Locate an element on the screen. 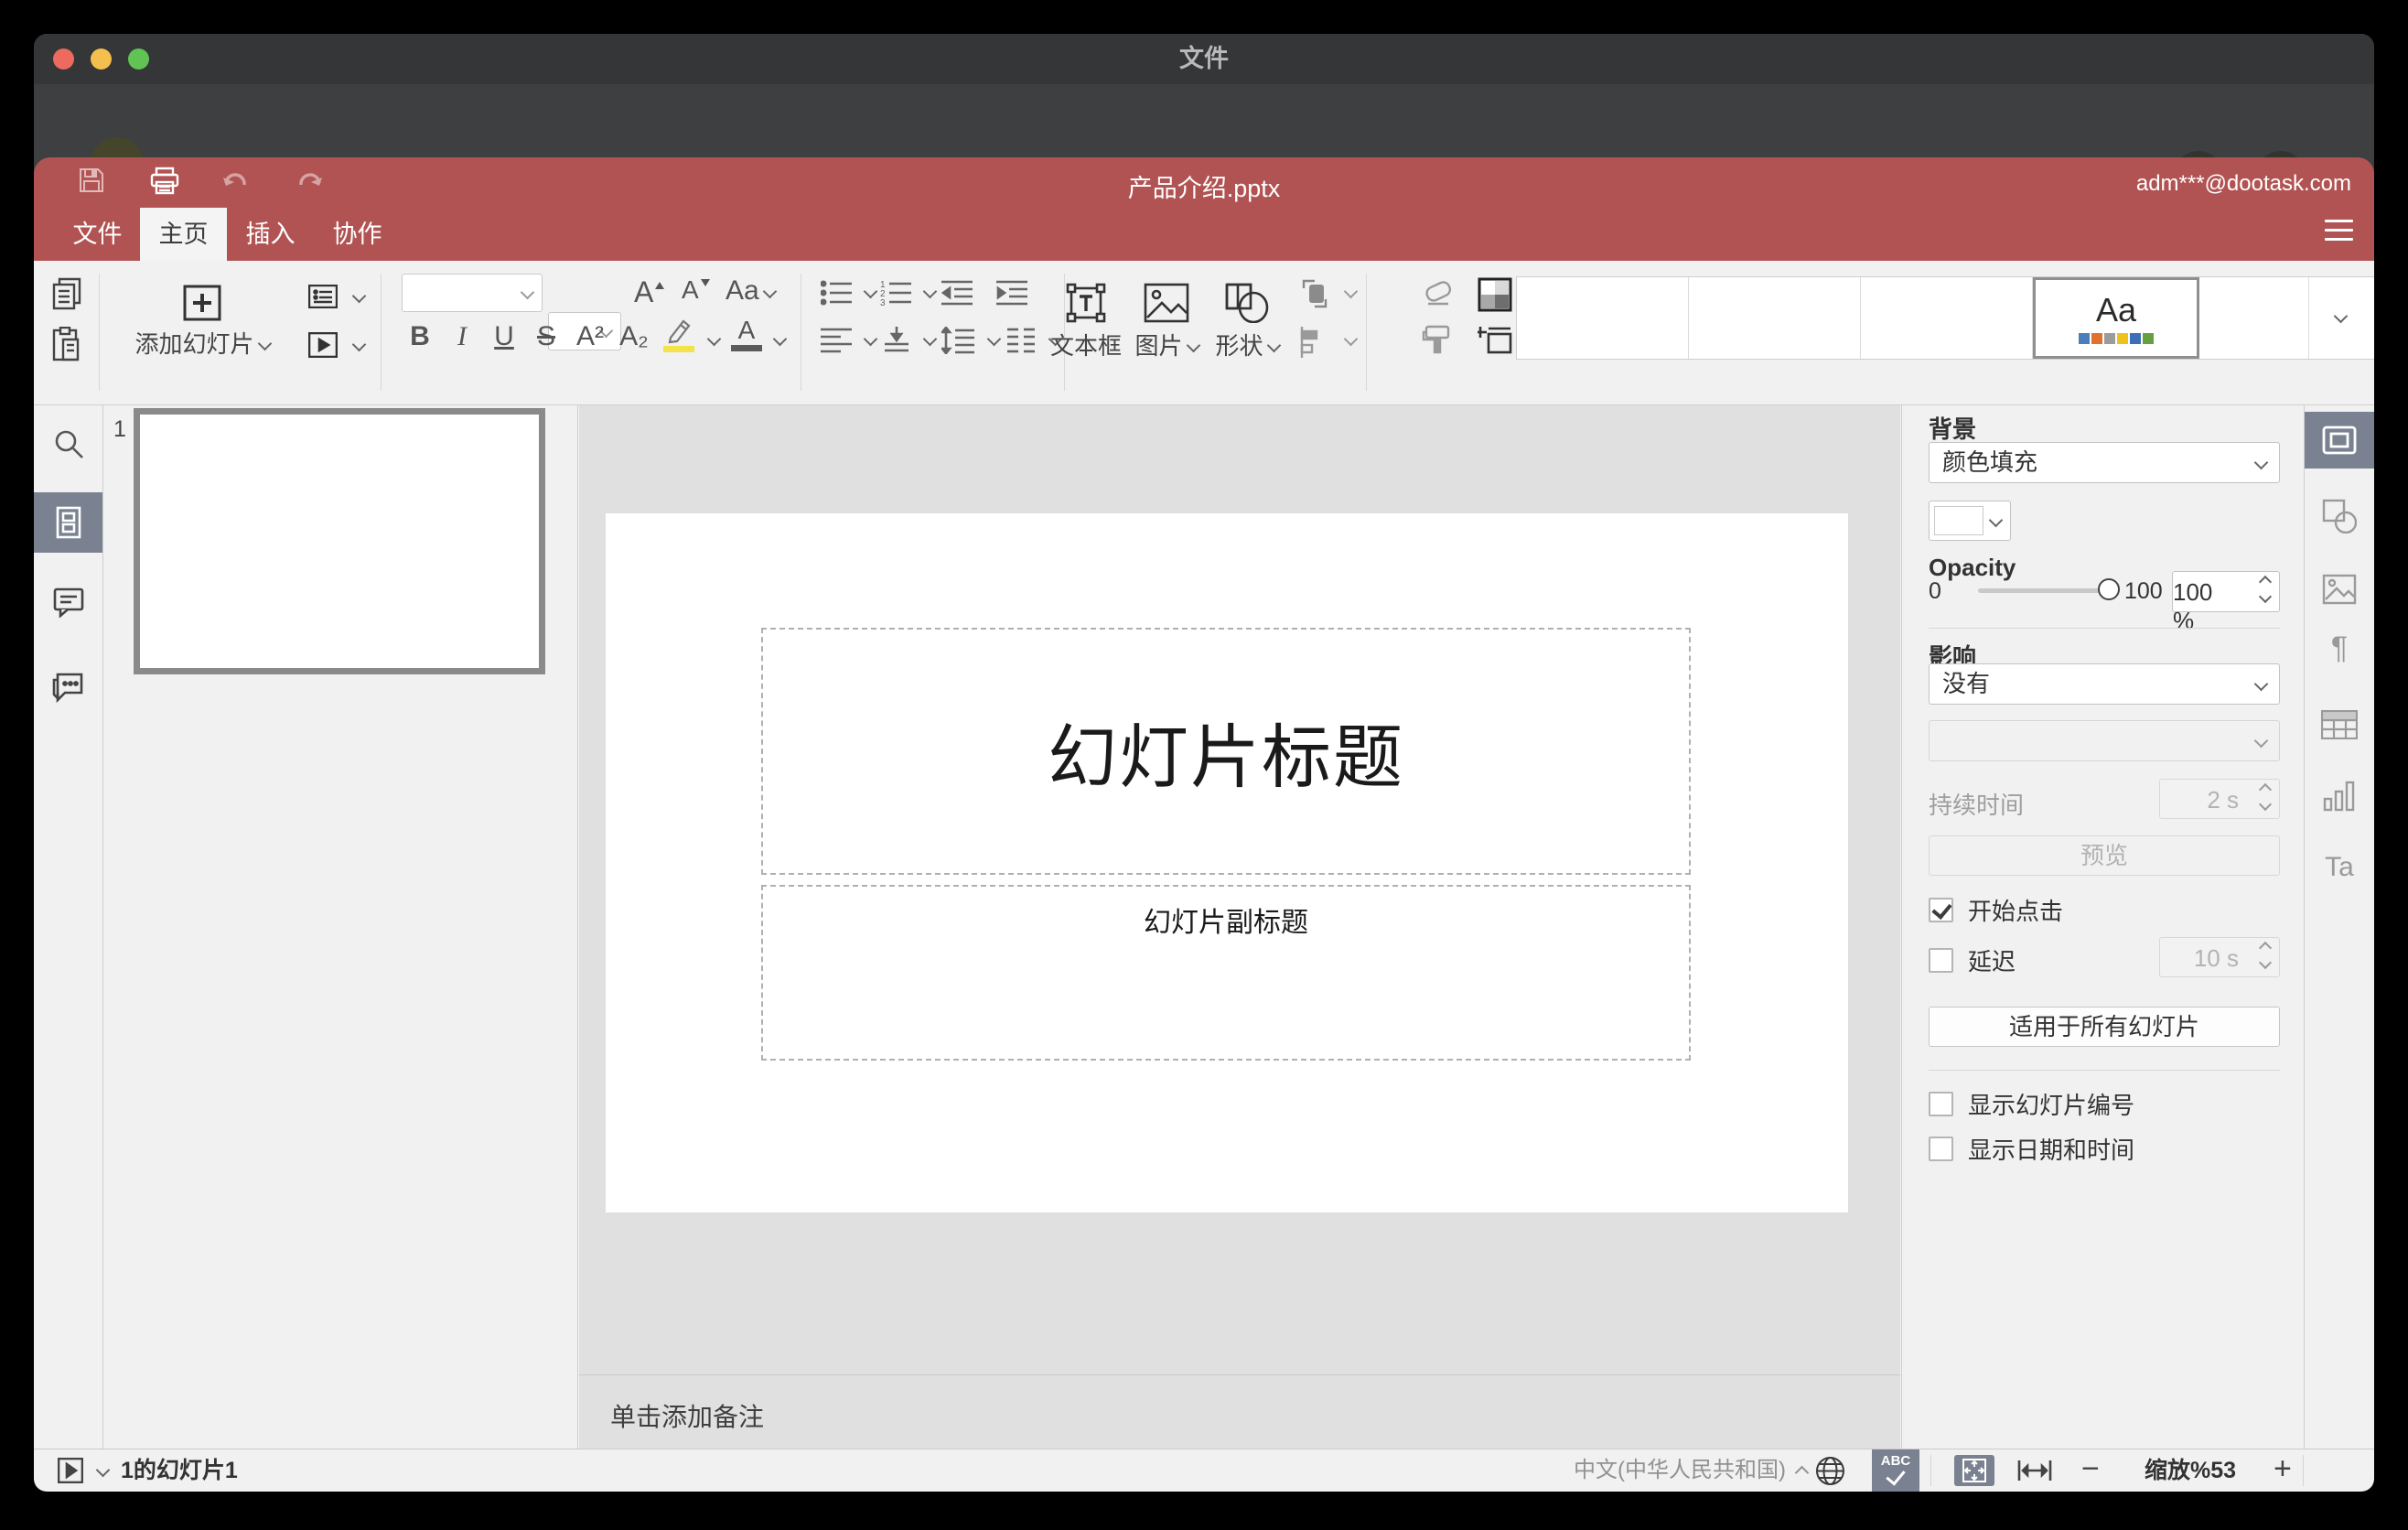 This screenshot has width=2408, height=1530. effect-select: 没有 is located at coordinates (2104, 684).